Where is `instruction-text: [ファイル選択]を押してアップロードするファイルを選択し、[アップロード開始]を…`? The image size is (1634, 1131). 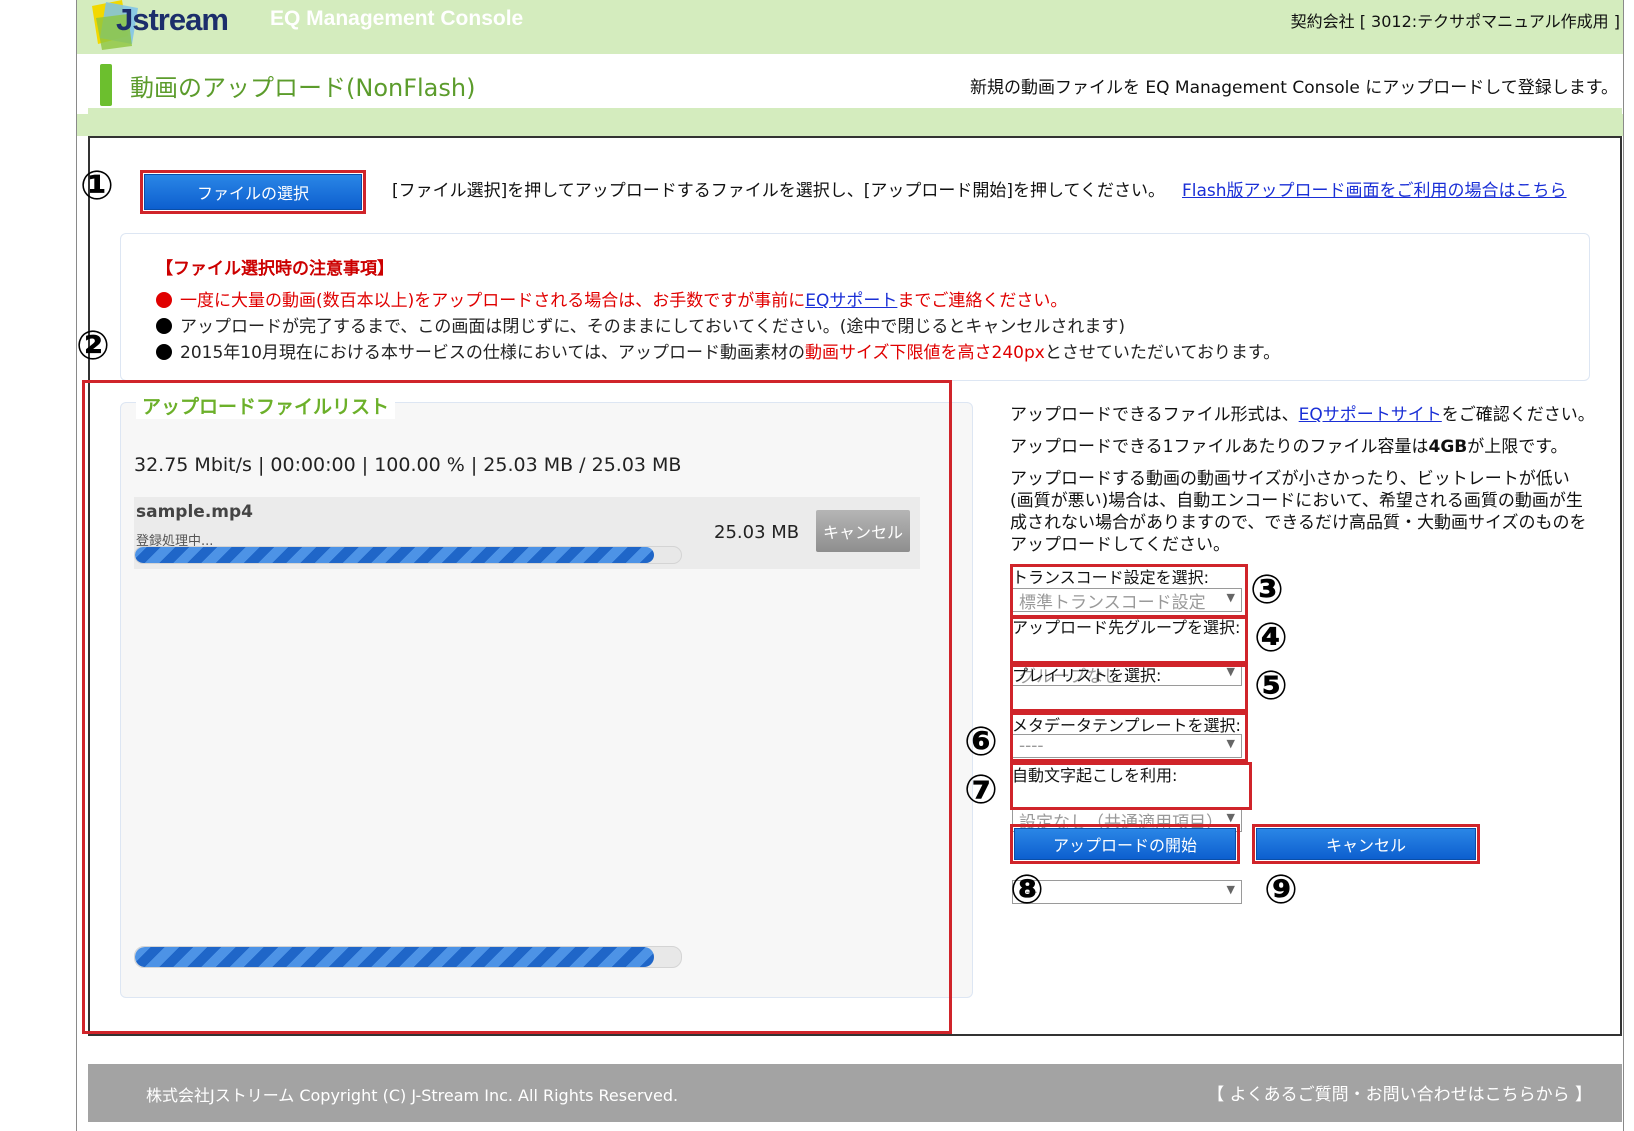 instruction-text: [ファイル選択]を押してアップロードするファイルを選択し、[アップロード開始]を… is located at coordinates (778, 191).